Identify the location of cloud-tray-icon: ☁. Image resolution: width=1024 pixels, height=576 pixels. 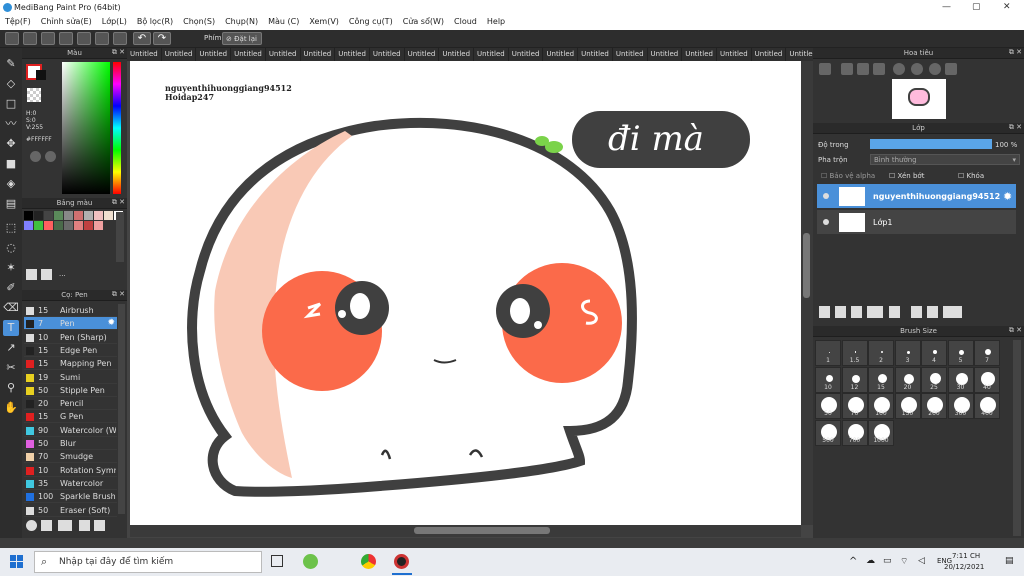
(870, 561).